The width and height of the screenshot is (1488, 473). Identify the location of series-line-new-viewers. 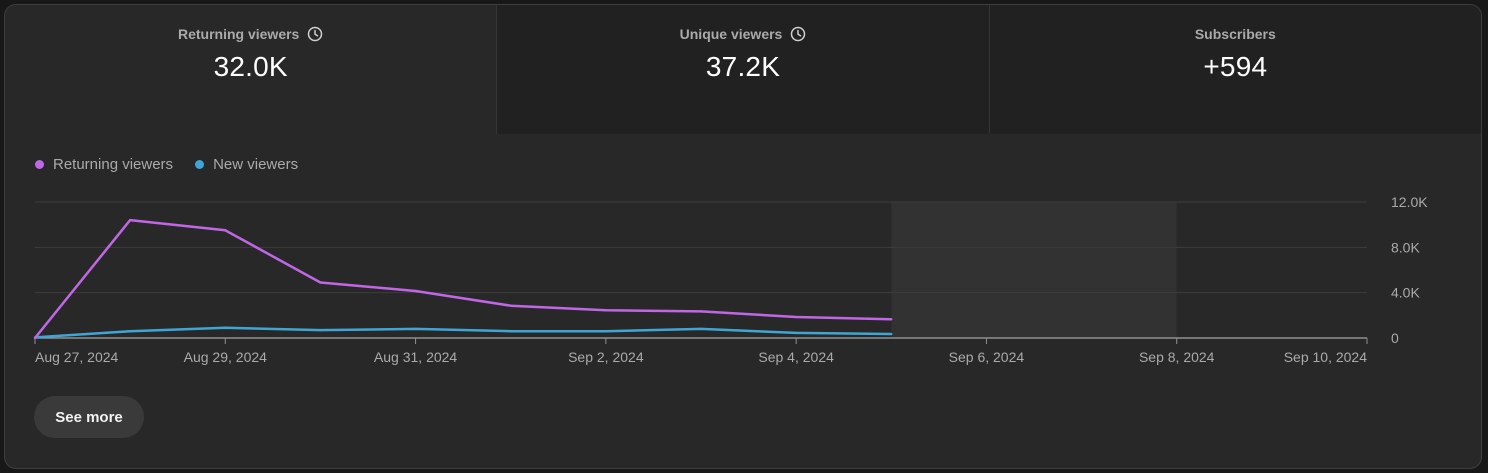
(463, 332).